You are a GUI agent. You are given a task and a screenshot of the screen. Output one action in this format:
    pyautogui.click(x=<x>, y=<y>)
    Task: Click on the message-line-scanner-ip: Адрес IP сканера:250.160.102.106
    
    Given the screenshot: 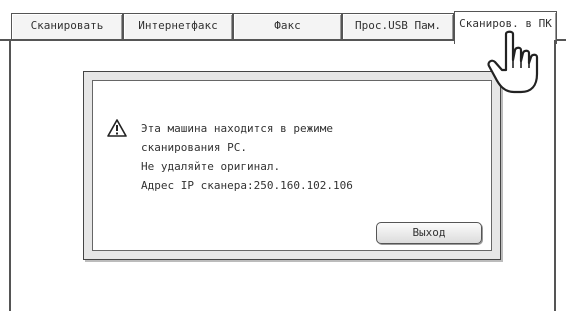 What is the action you would take?
    pyautogui.click(x=247, y=185)
    